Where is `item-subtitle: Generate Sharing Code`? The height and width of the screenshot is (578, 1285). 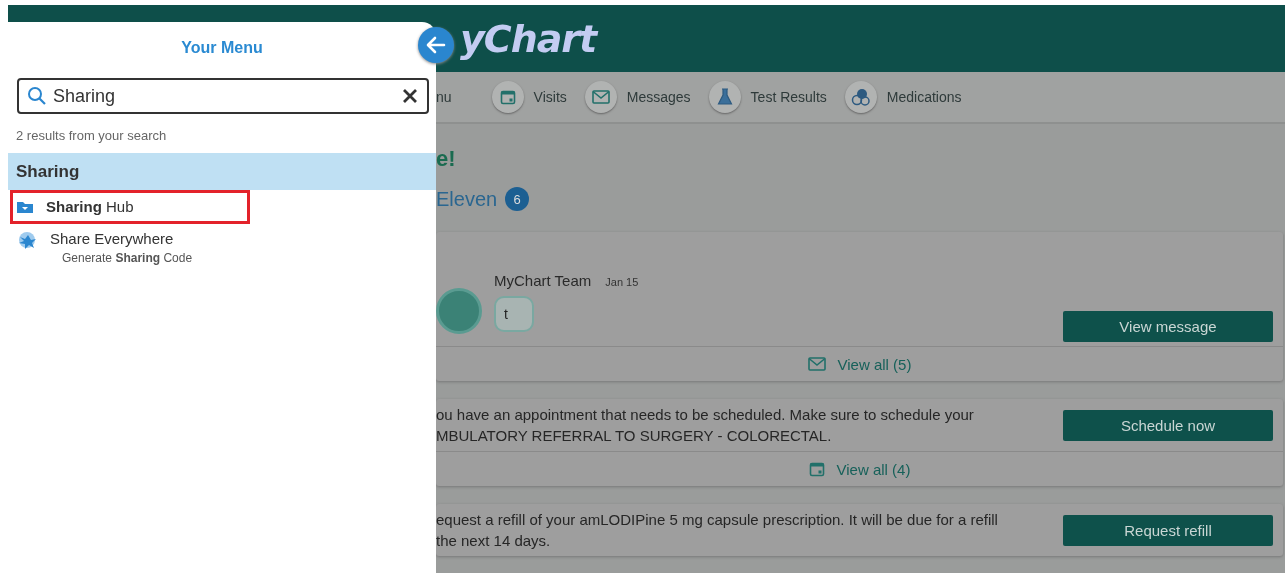 item-subtitle: Generate Sharing Code is located at coordinates (127, 258).